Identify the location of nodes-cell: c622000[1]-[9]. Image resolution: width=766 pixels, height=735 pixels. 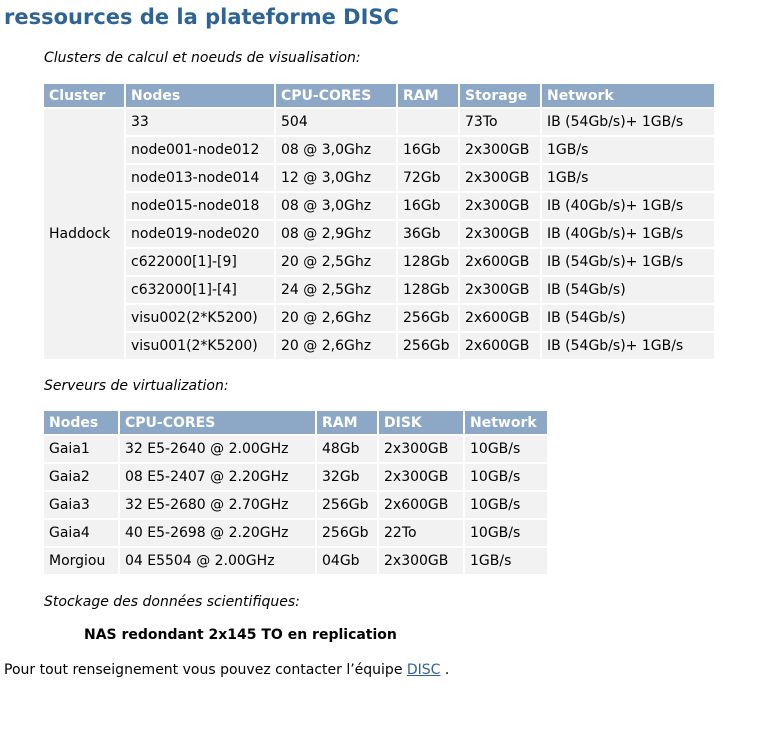
(201, 261).